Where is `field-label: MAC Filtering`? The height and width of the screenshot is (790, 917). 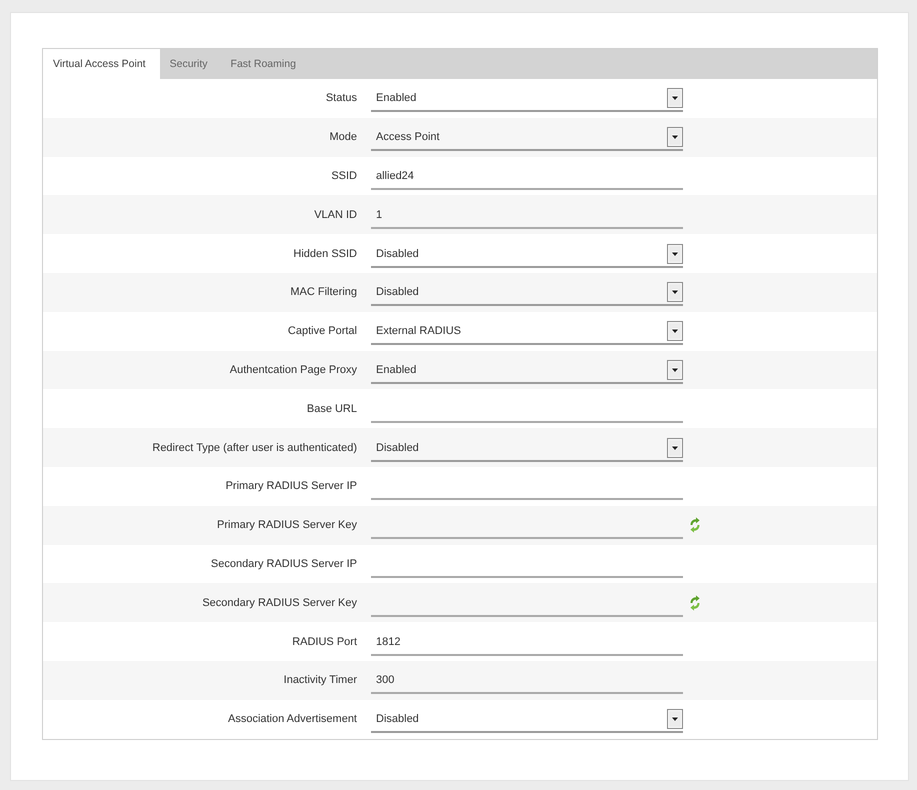 field-label: MAC Filtering is located at coordinates (323, 292).